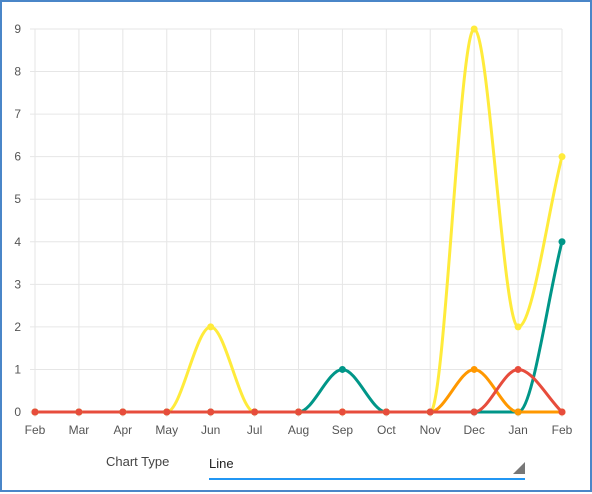  What do you see at coordinates (17, 72) in the screenshot?
I see `y-tick-label: 8` at bounding box center [17, 72].